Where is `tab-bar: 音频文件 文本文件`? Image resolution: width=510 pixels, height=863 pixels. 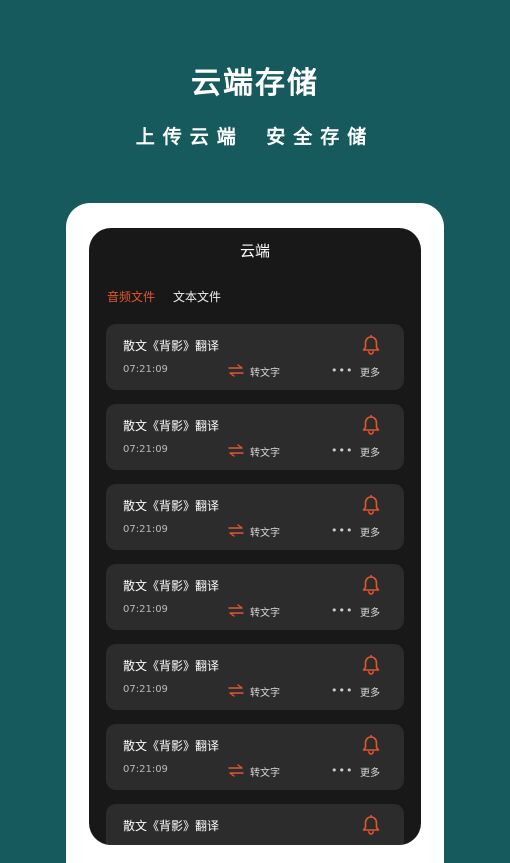 tab-bar: 音频文件 文本文件 is located at coordinates (164, 296).